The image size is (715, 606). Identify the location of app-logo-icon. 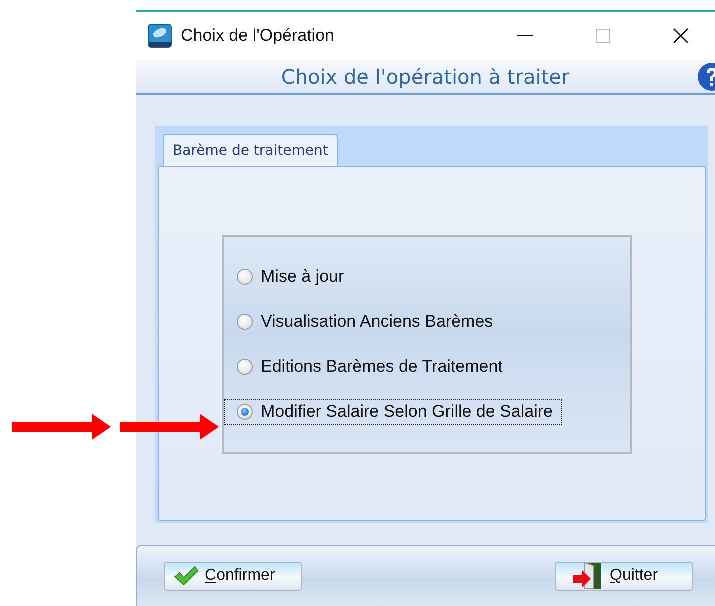
(160, 36).